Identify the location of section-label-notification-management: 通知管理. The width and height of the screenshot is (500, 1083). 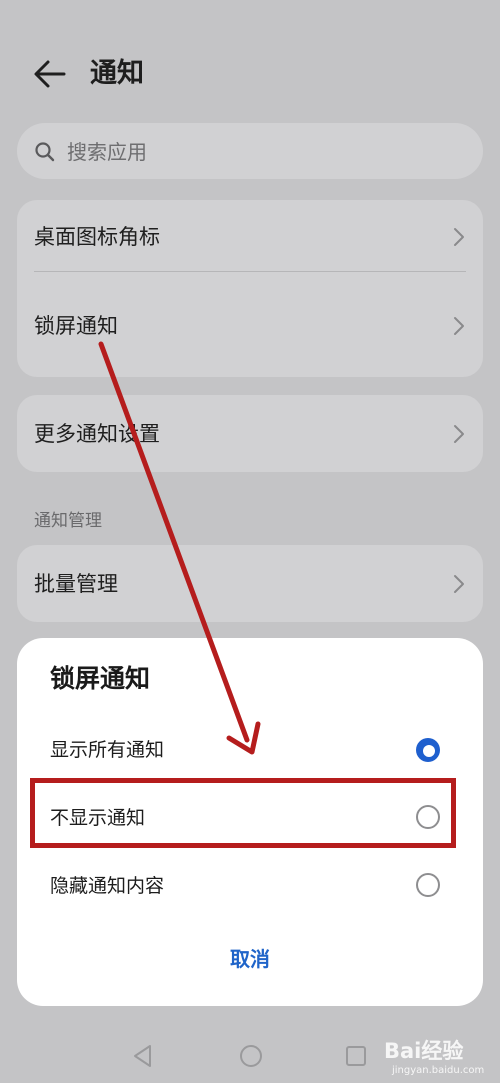
(68, 521).